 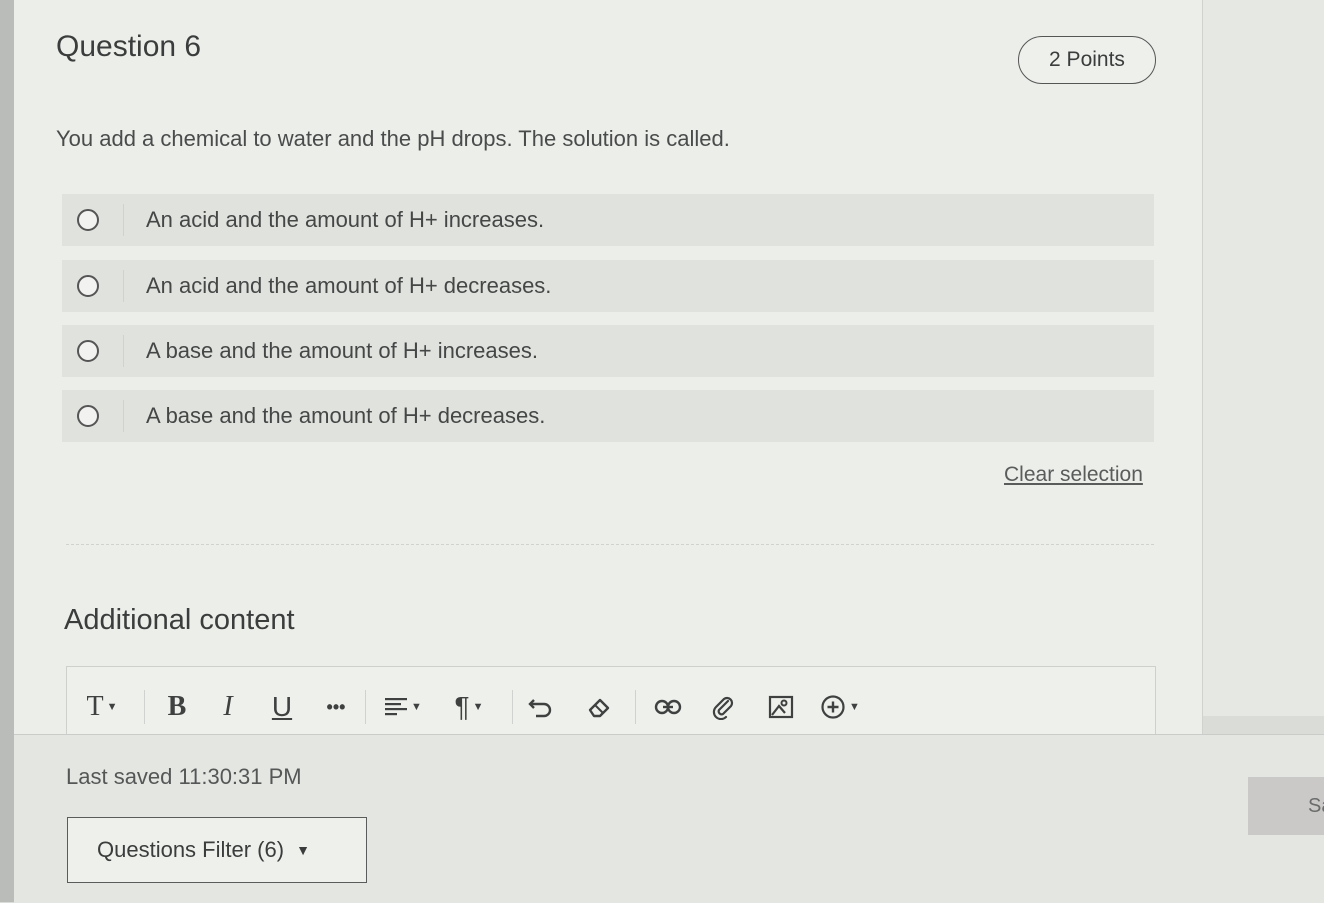 What do you see at coordinates (1087, 60) in the screenshot?
I see `points-badge: 2 Points` at bounding box center [1087, 60].